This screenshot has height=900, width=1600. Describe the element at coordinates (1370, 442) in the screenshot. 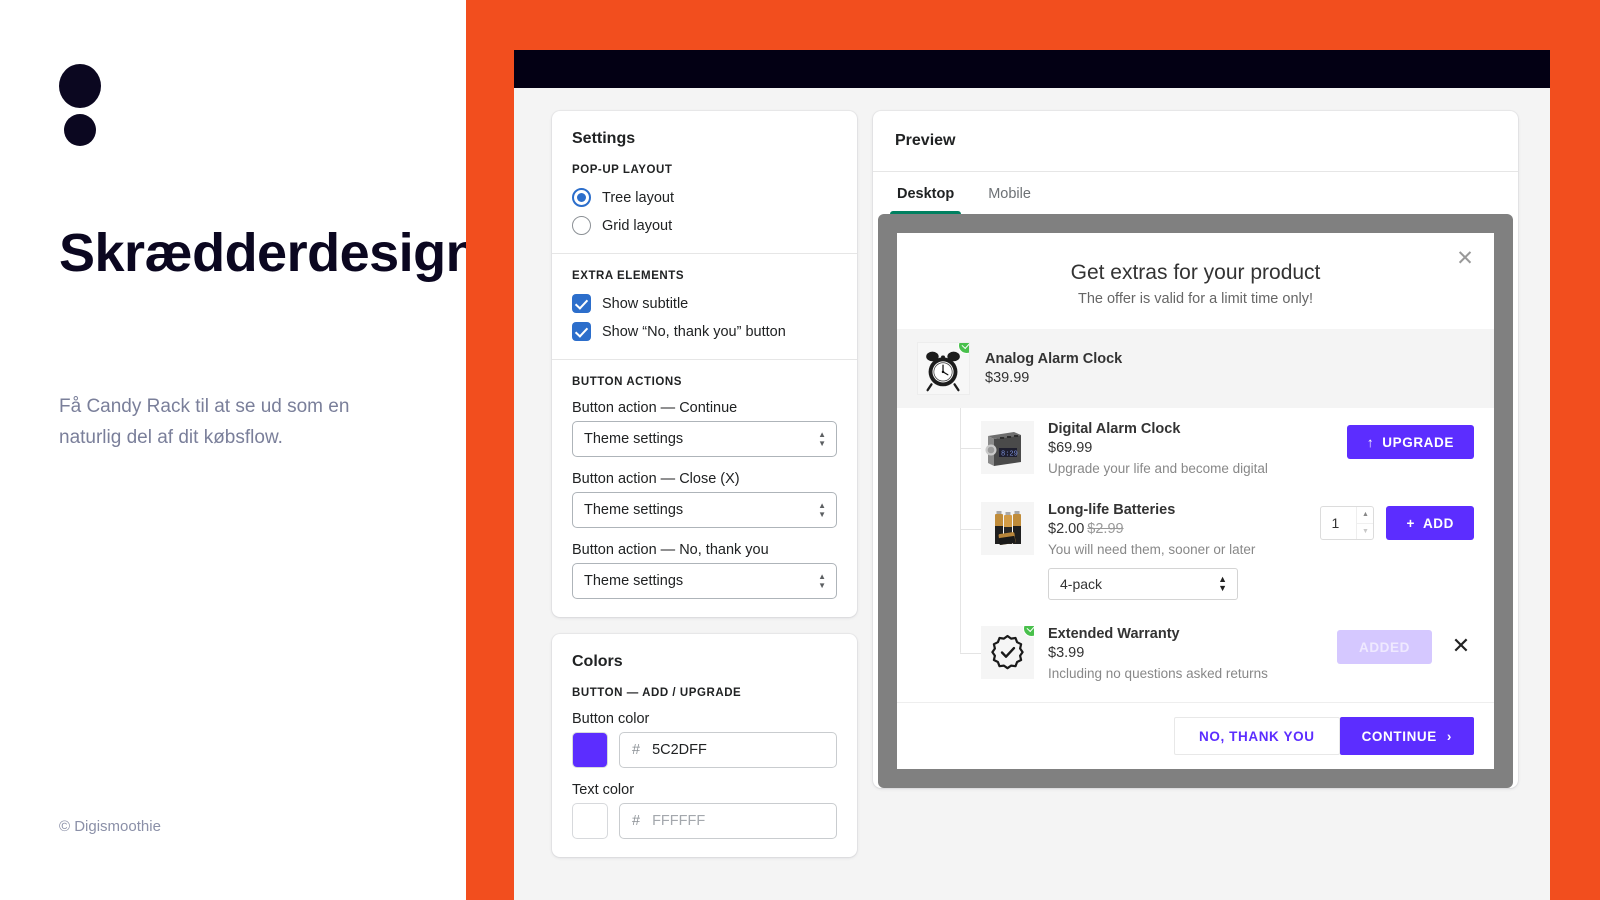

I see `arrow-up-icon: ↑` at that location.